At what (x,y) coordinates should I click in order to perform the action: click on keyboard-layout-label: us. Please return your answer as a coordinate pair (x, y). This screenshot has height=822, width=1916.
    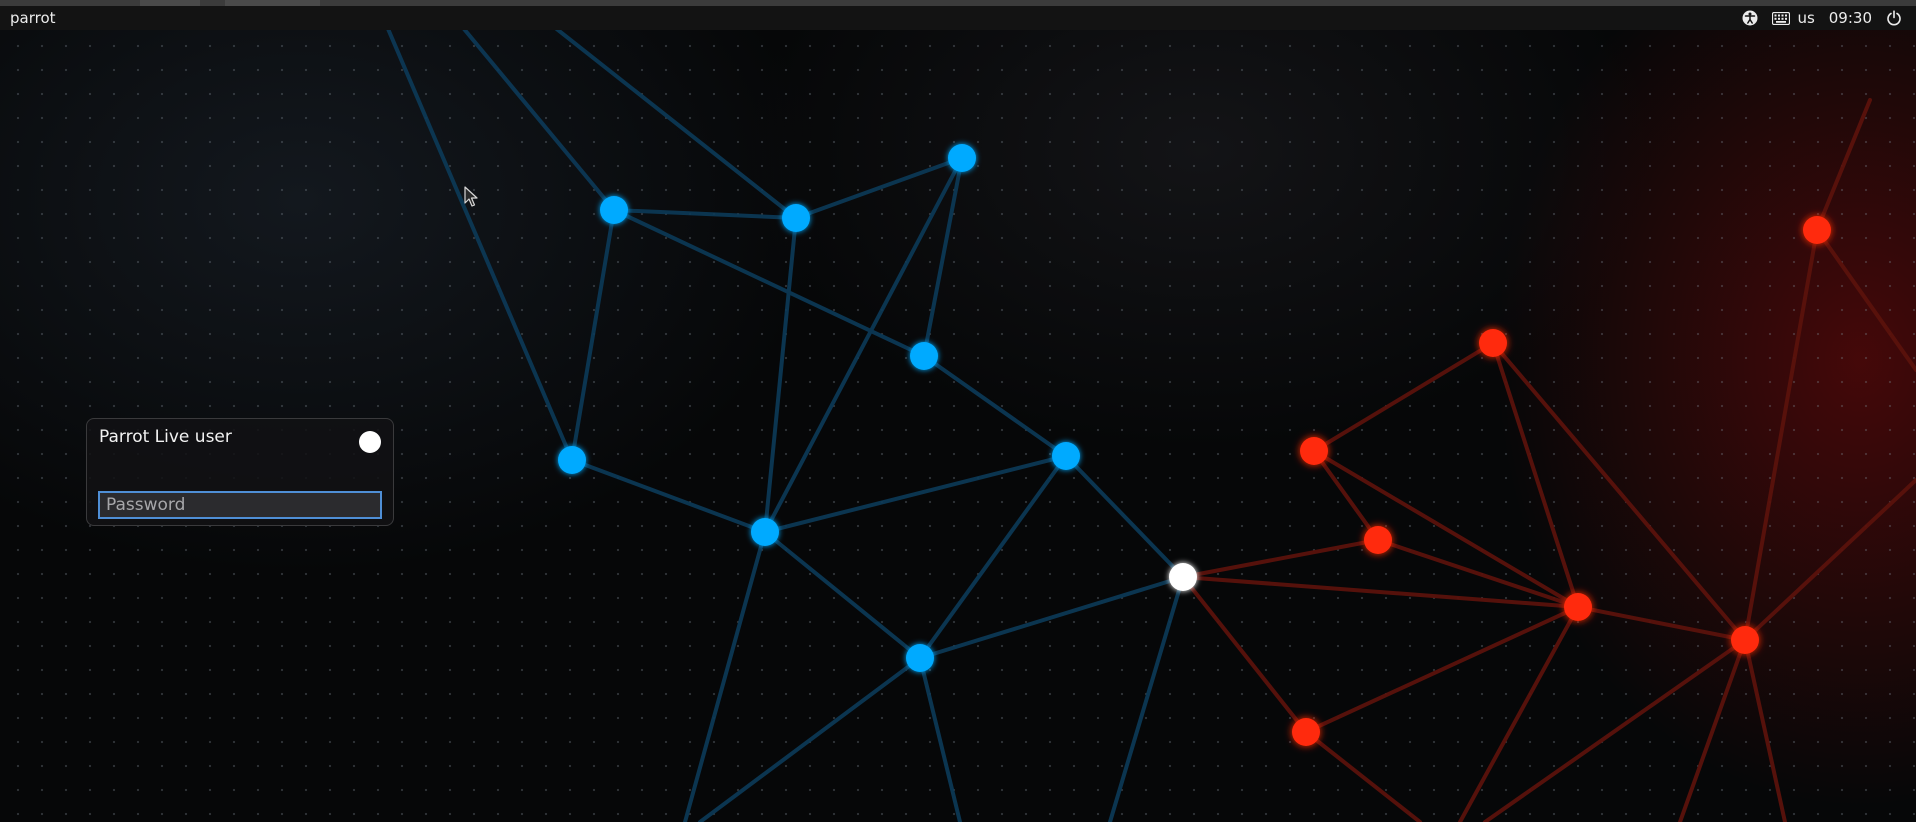
    Looking at the image, I should click on (1806, 18).